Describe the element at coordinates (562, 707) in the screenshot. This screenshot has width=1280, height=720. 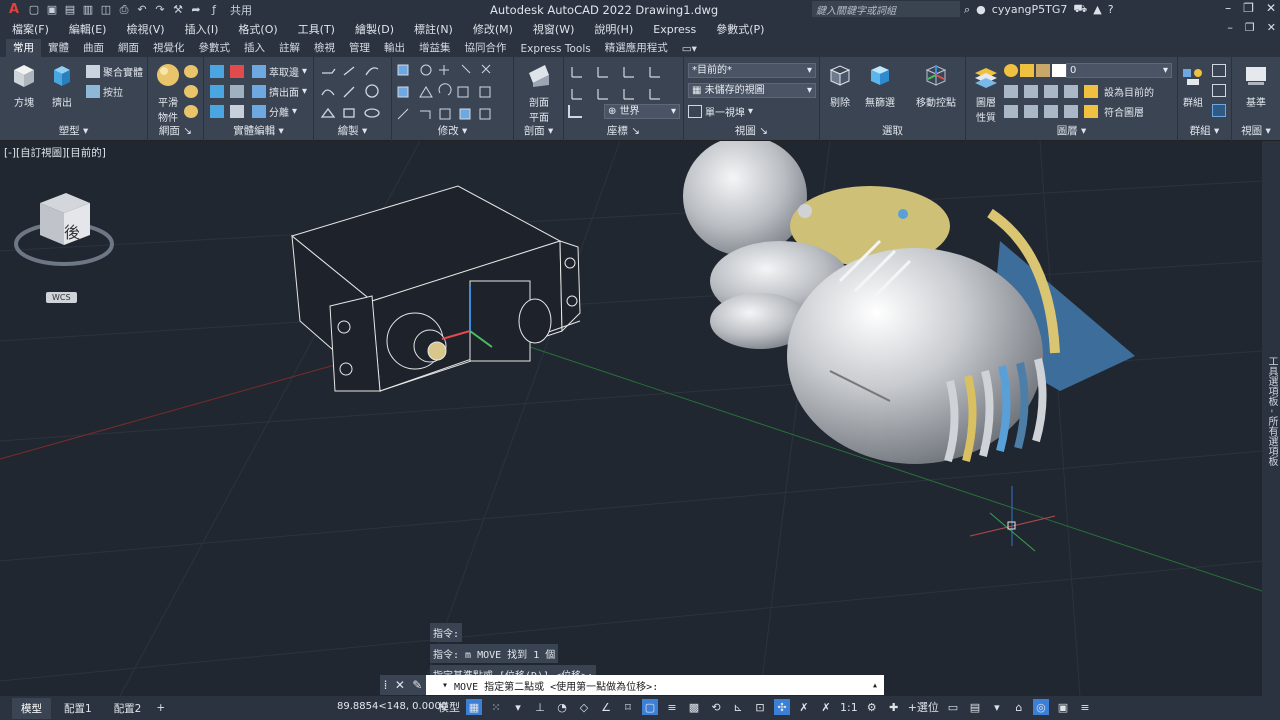
I see `polar-icon: ◔` at that location.